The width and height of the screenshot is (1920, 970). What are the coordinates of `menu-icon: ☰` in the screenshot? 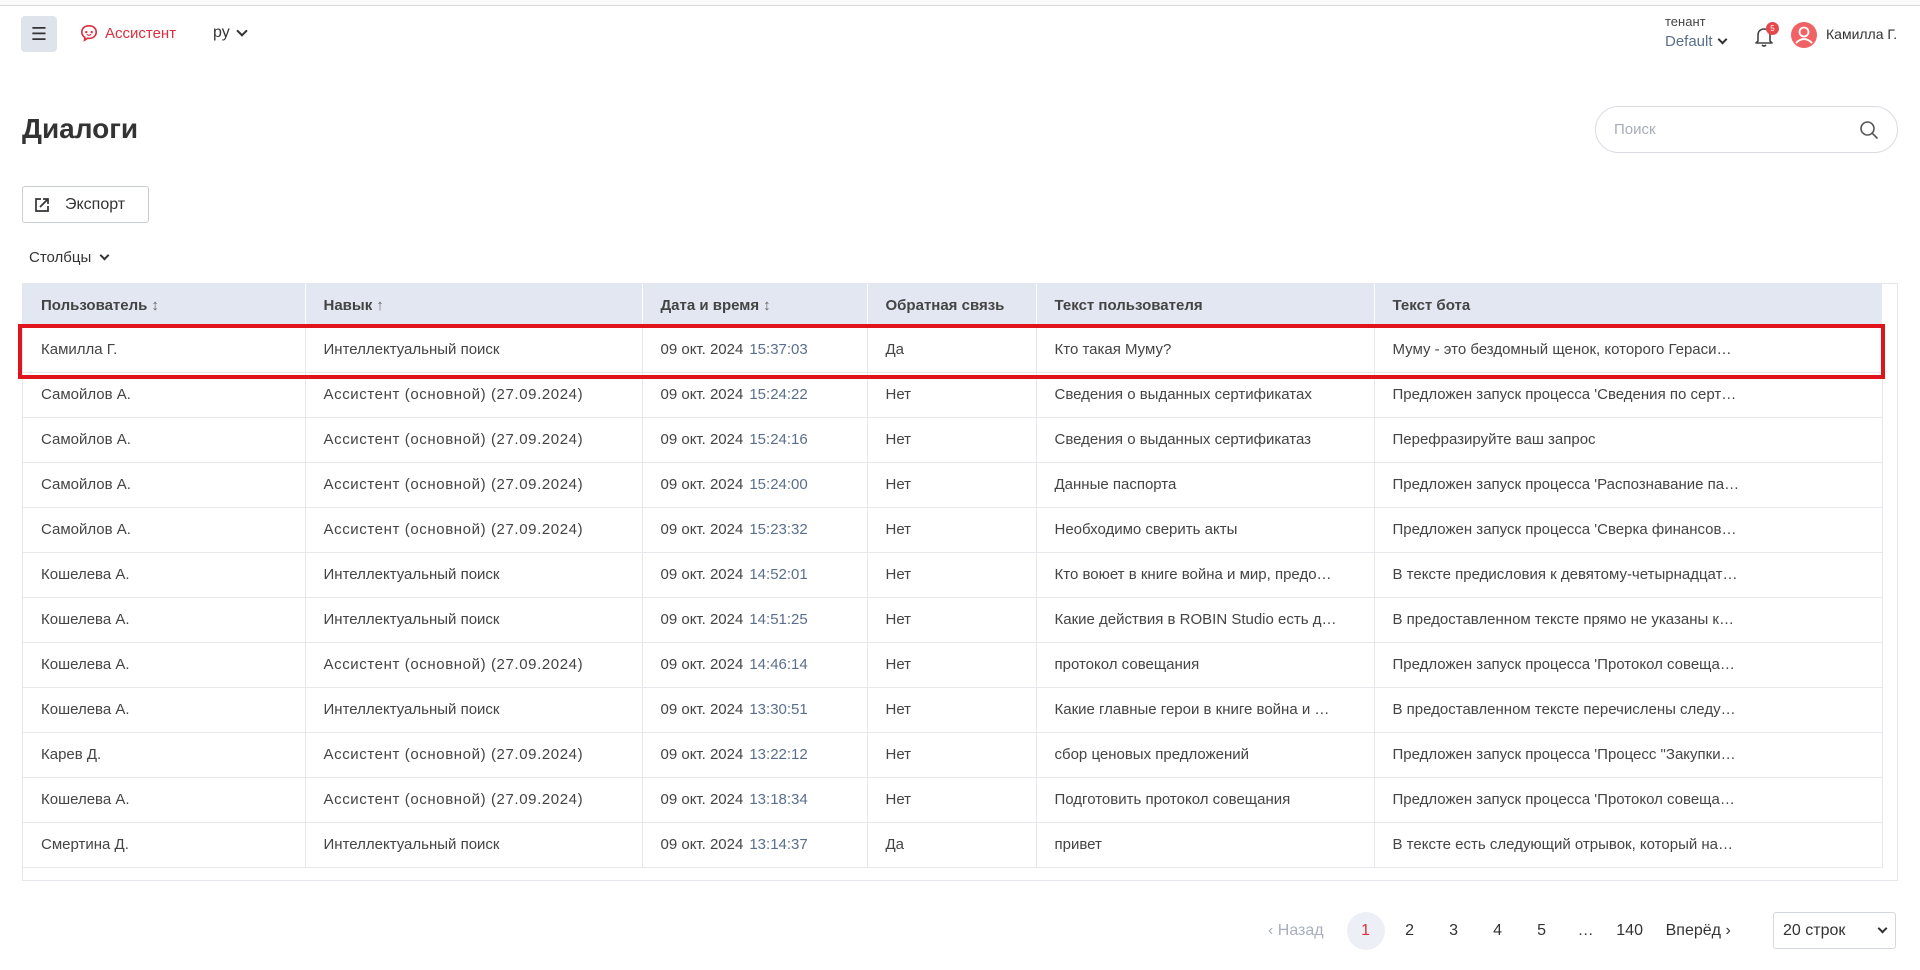 It's located at (39, 33).